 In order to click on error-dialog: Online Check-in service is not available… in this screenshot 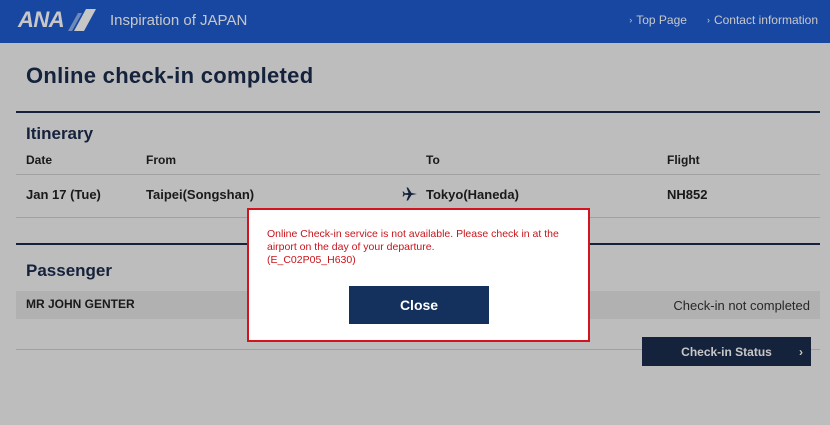, I will do `click(418, 275)`.